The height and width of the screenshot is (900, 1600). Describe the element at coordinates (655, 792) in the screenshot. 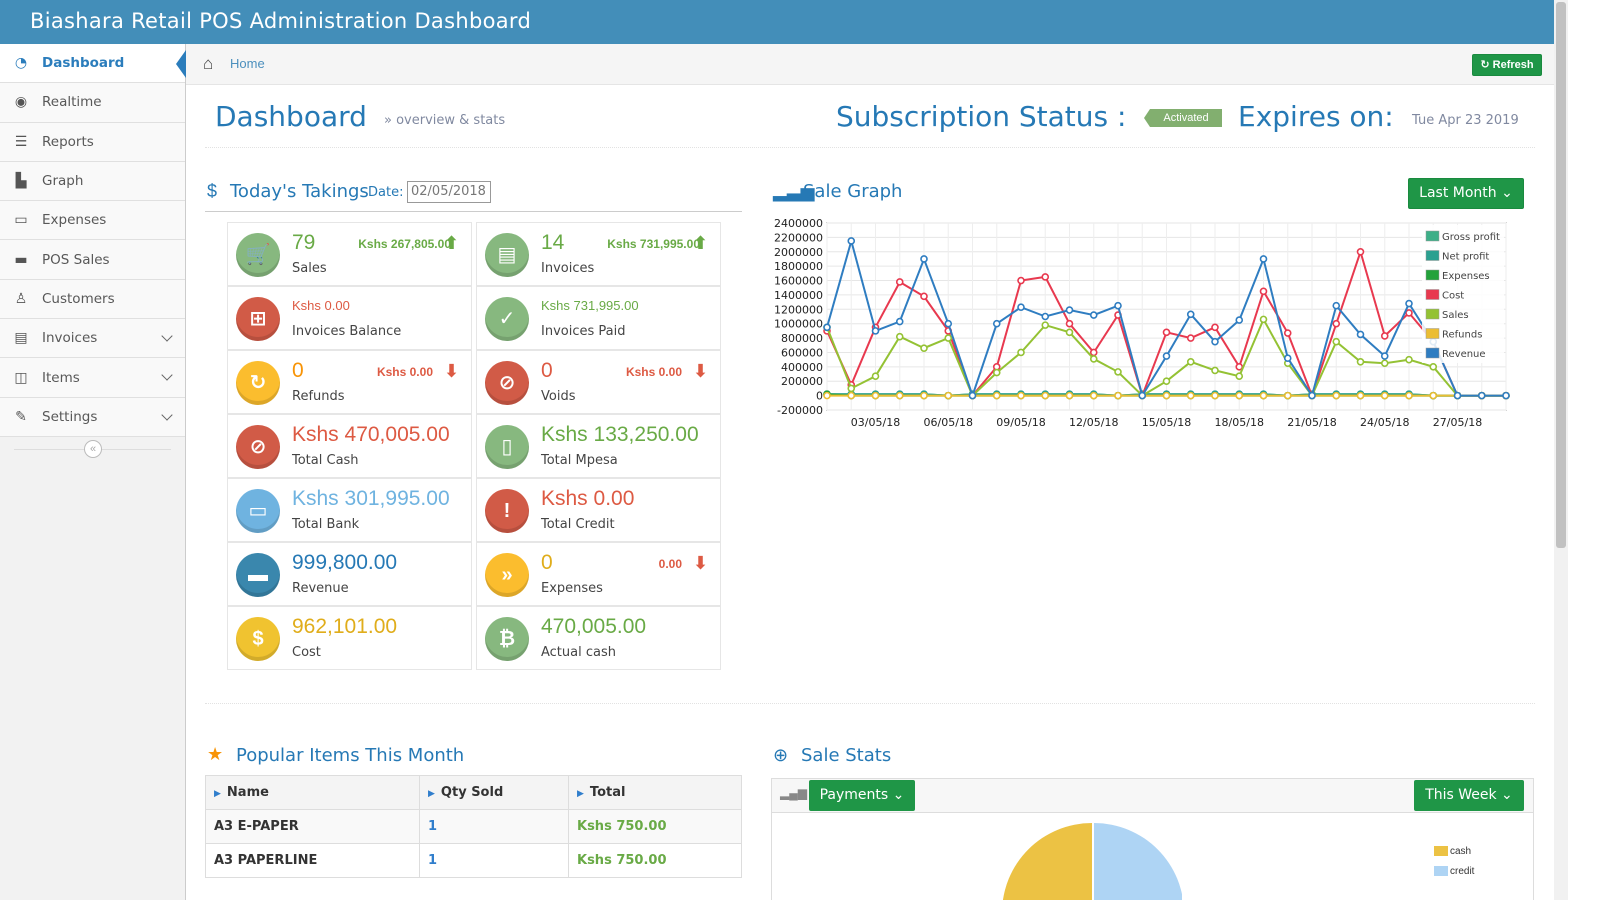

I see `column-header-total: ▶ Total` at that location.